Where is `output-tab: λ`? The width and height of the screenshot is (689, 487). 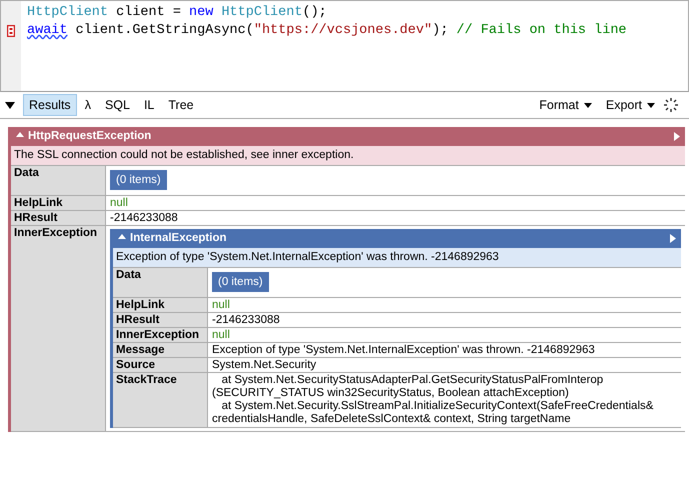 output-tab: λ is located at coordinates (87, 105).